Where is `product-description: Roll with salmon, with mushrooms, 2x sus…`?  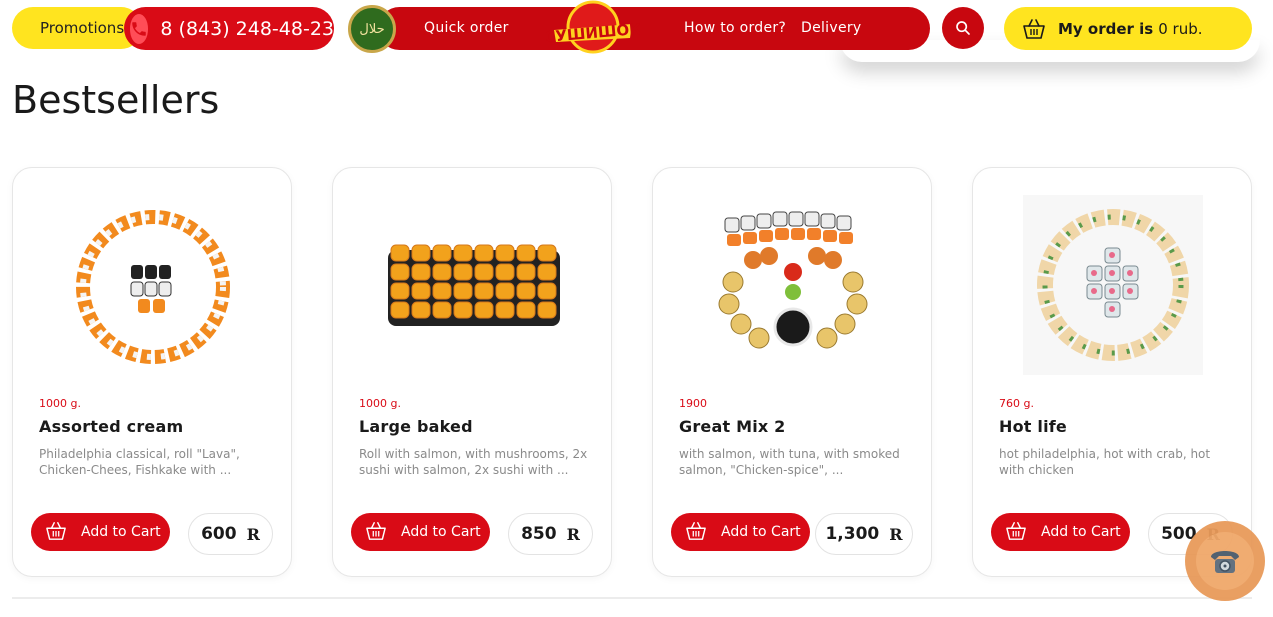
product-description: Roll with salmon, with mushrooms, 2x sus… is located at coordinates (473, 462).